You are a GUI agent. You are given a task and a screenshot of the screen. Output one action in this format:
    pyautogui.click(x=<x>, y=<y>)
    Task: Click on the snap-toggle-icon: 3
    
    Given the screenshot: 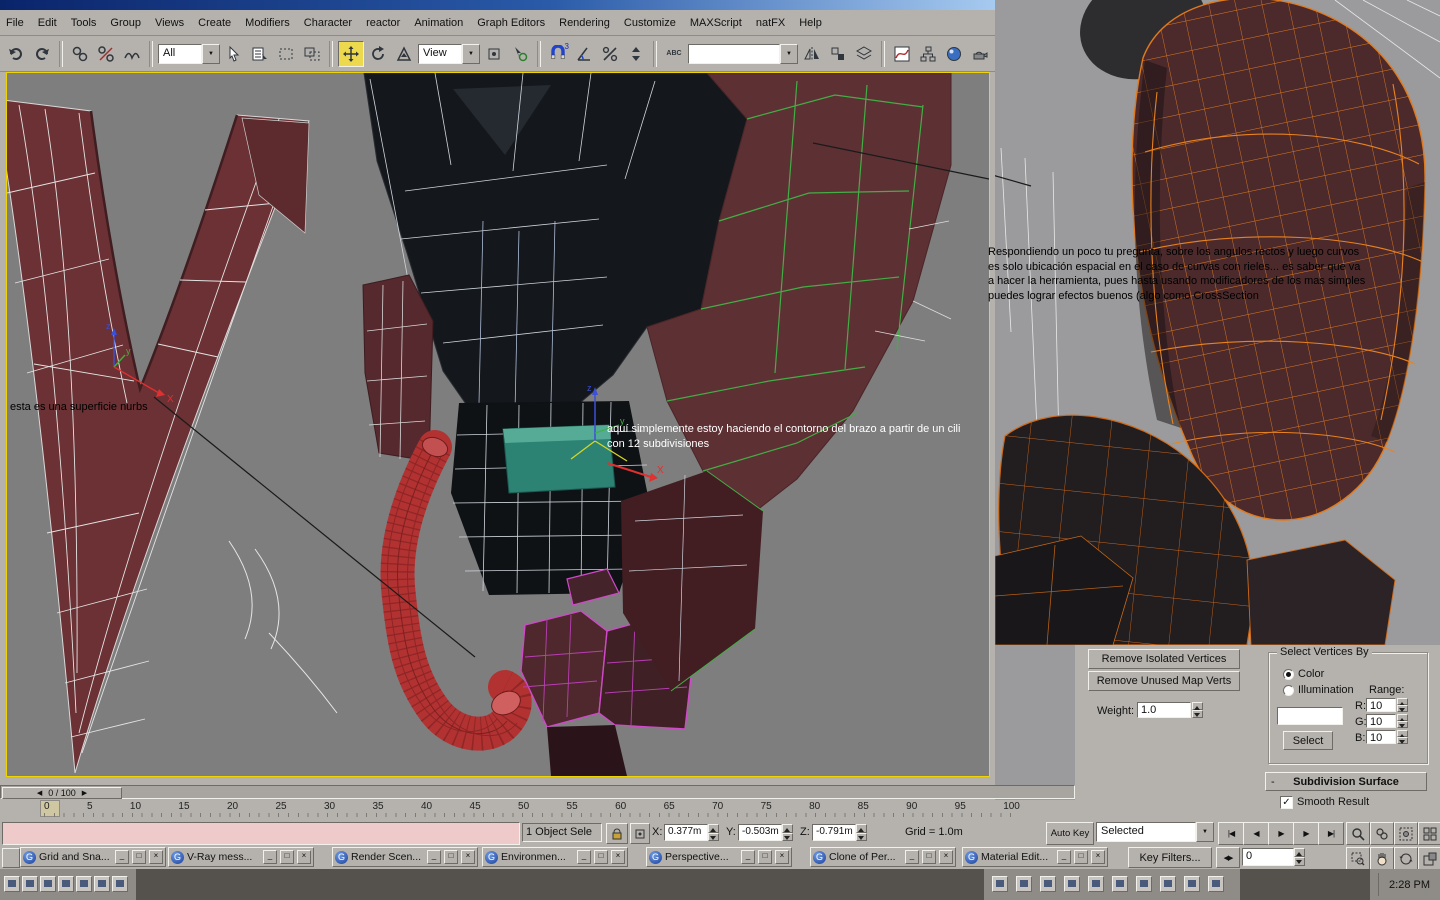 What is the action you would take?
    pyautogui.click(x=558, y=54)
    